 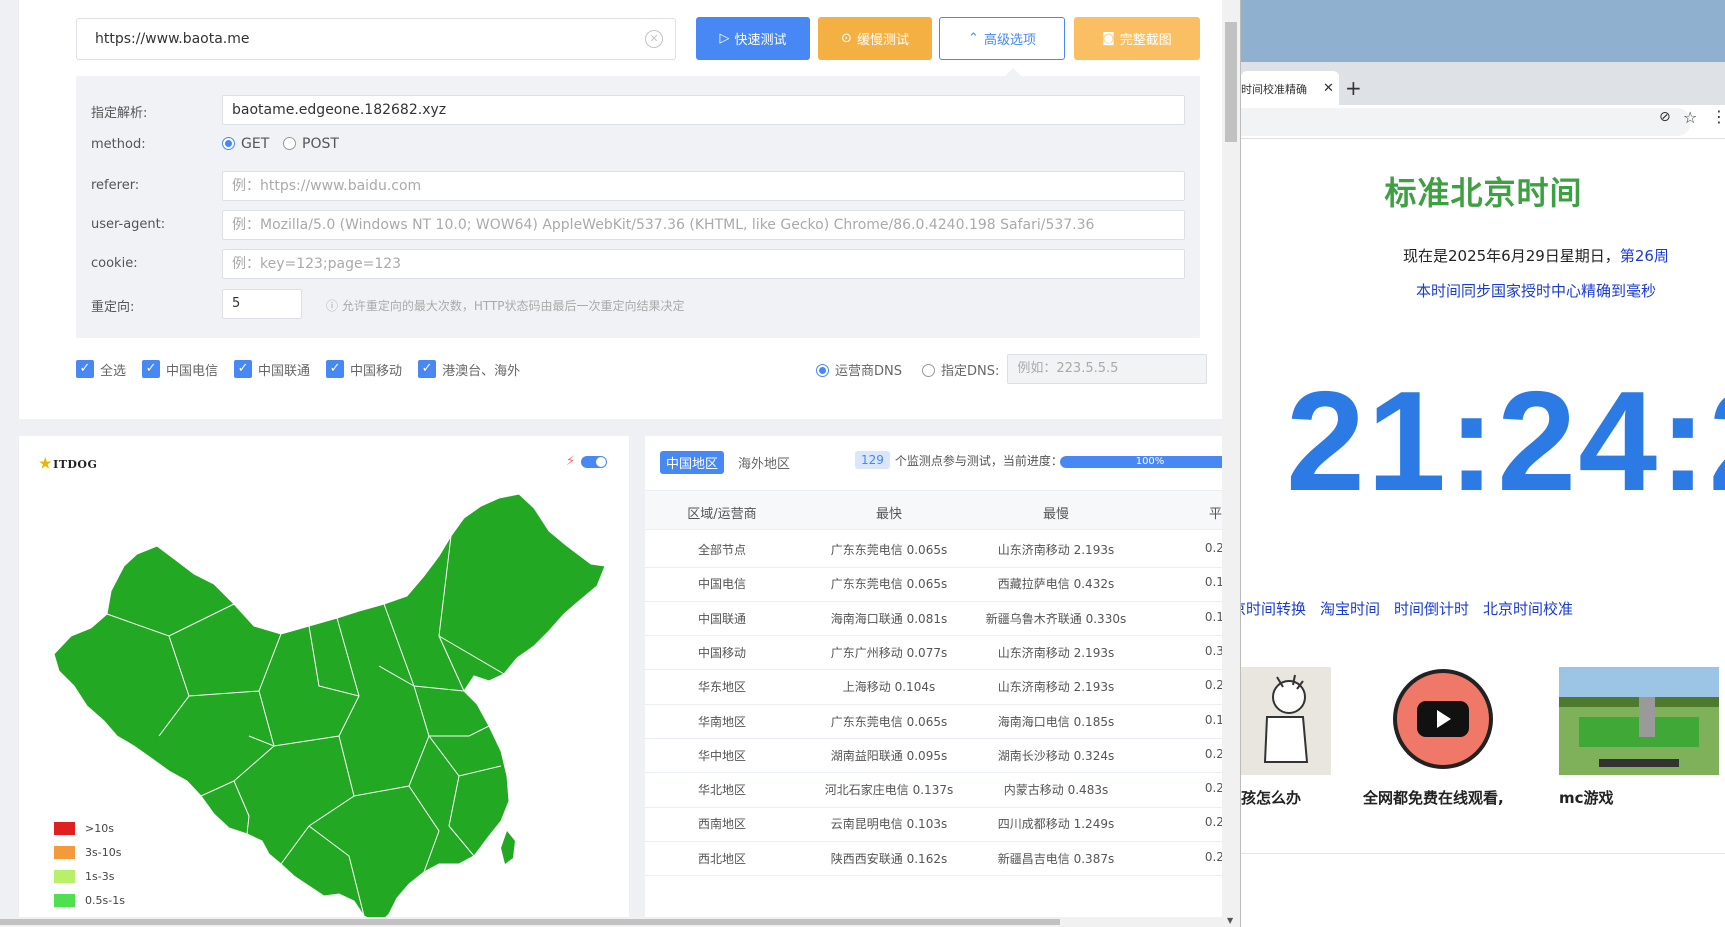 What do you see at coordinates (703, 186) in the screenshot?
I see `referer-input: 例：https://www.baidu.com` at bounding box center [703, 186].